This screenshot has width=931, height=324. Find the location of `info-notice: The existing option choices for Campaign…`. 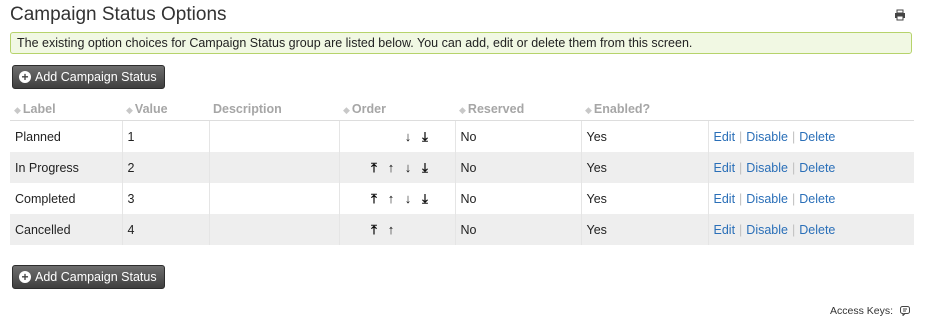

info-notice: The existing option choices for Campaign… is located at coordinates (461, 43).